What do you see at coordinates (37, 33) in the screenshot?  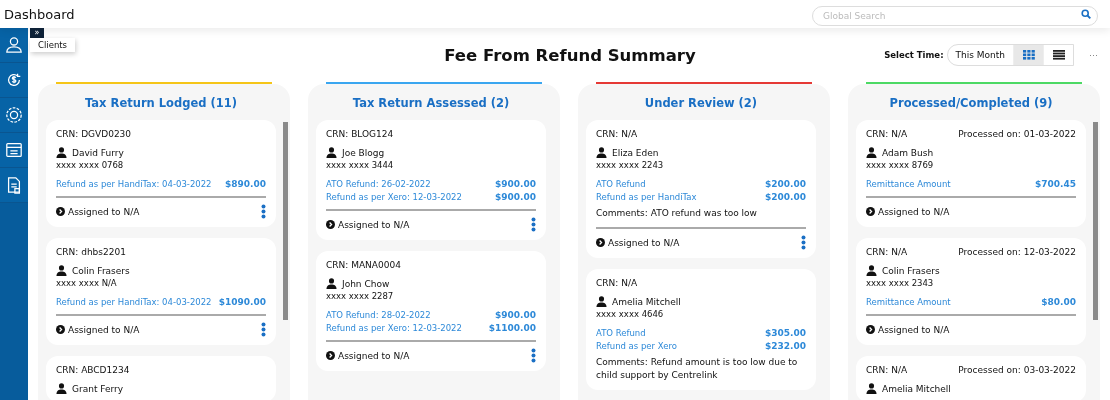 I see `expand-toggle: »` at bounding box center [37, 33].